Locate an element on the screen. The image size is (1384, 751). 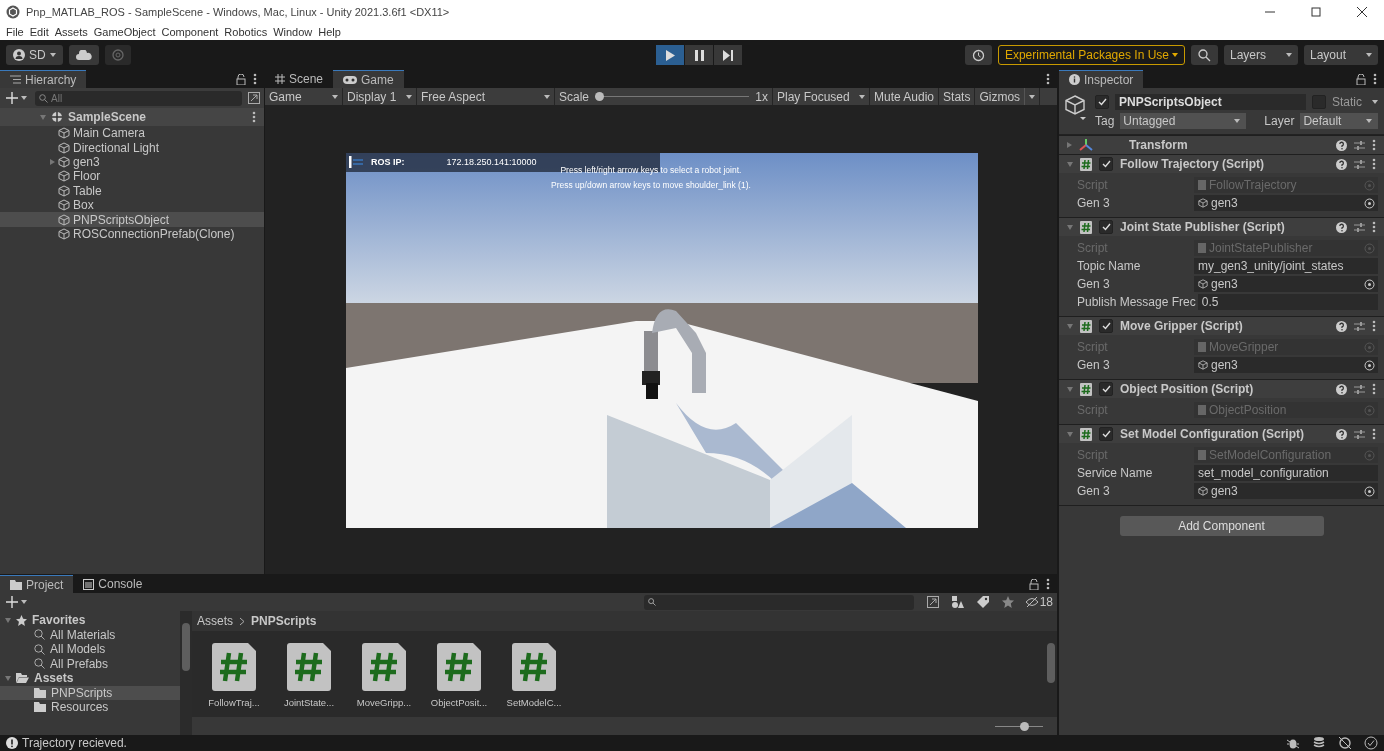
step-button is located at coordinates (728, 55).